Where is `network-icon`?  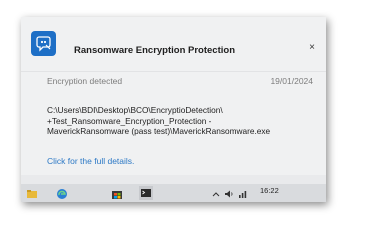 network-icon is located at coordinates (243, 193).